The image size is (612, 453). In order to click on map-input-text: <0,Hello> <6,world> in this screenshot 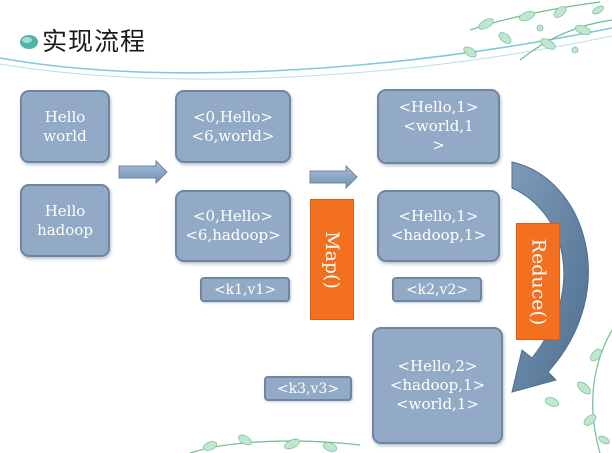, I will do `click(233, 126)`.